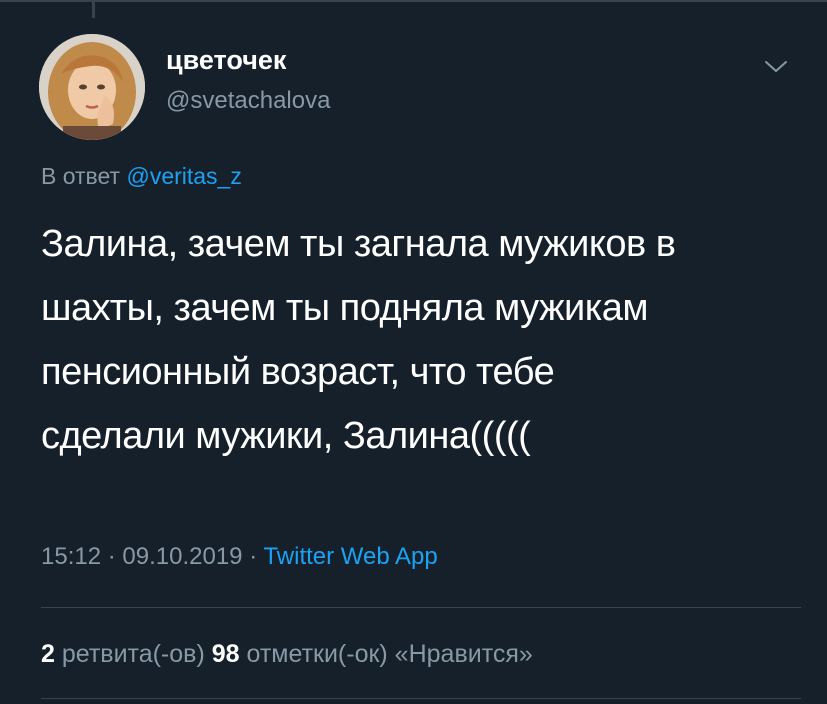  I want to click on author-display-name: цветочек, so click(226, 60).